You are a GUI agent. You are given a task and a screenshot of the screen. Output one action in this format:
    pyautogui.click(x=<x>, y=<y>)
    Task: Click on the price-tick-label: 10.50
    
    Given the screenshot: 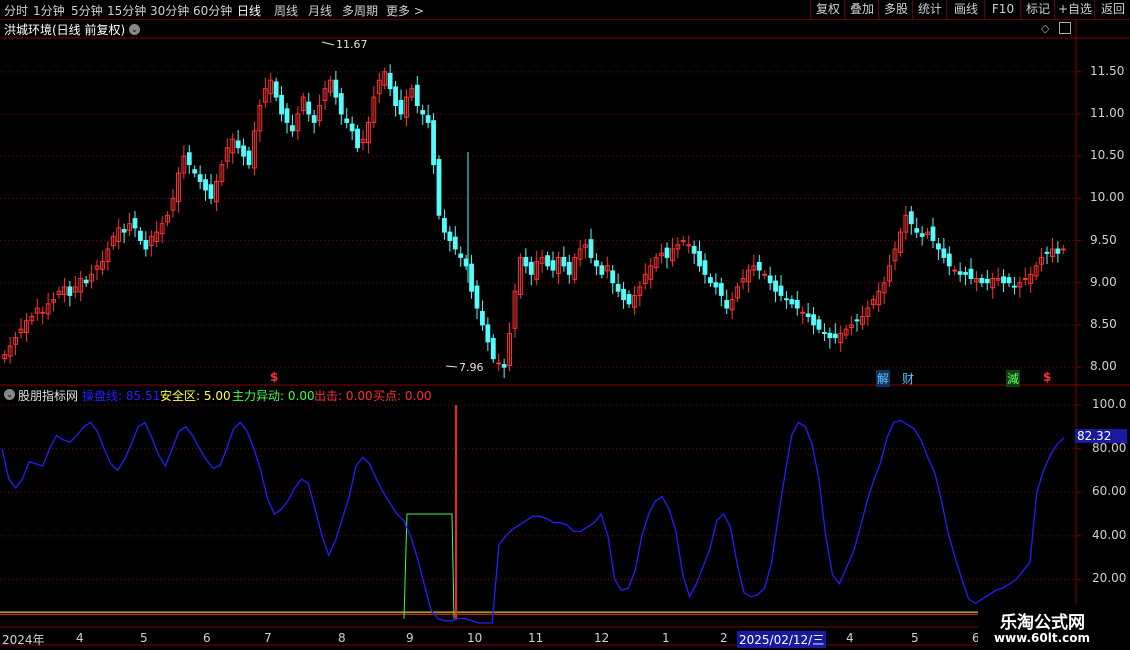 What is the action you would take?
    pyautogui.click(x=1107, y=155)
    